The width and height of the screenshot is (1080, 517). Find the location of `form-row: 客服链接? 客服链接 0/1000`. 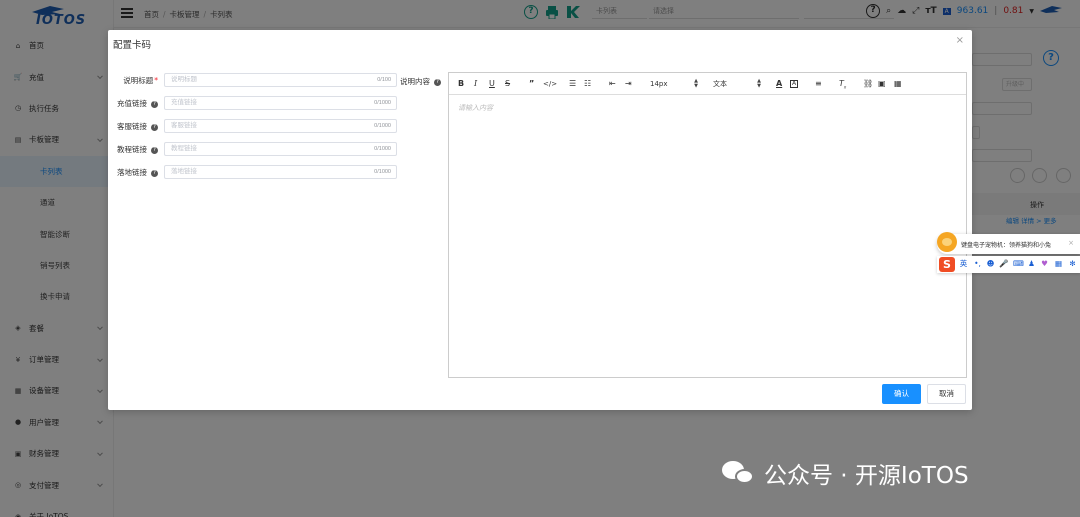

form-row: 客服链接? 客服链接 0/1000 is located at coordinates (253, 126).